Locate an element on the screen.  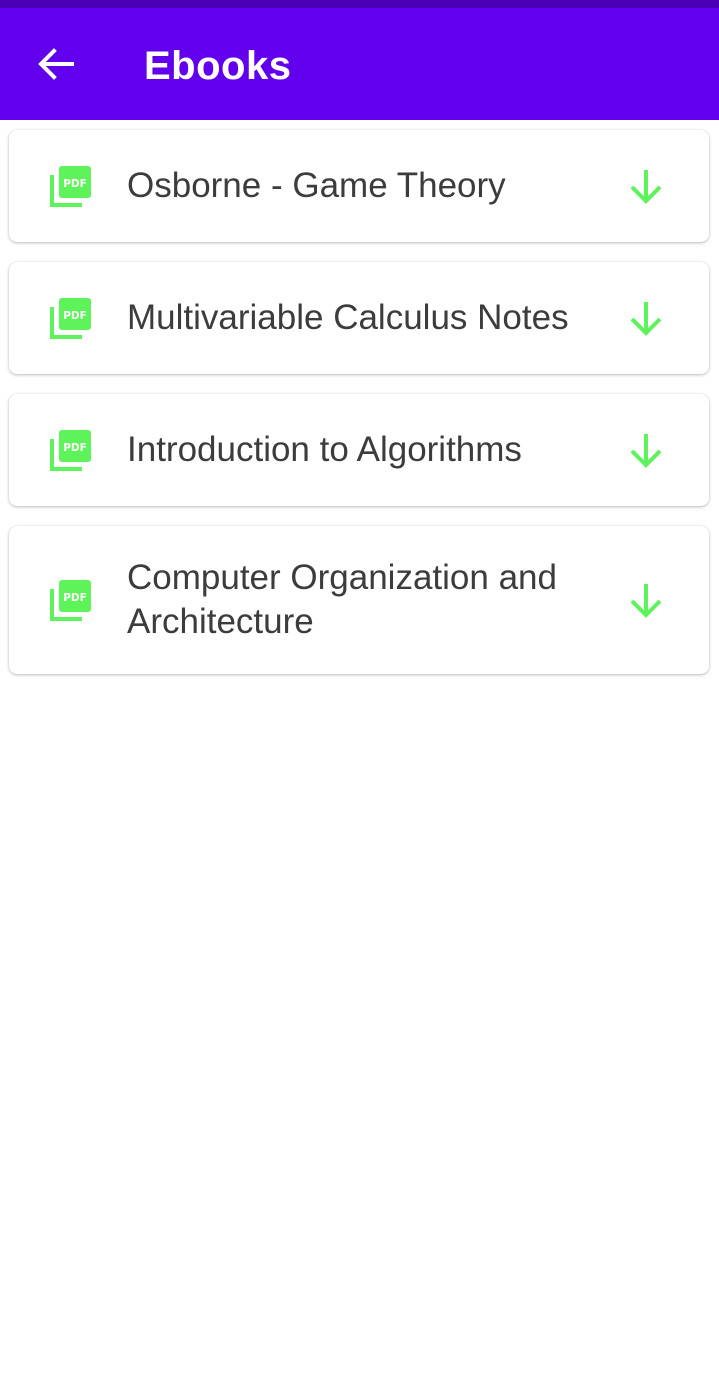
back-button is located at coordinates (56, 64).